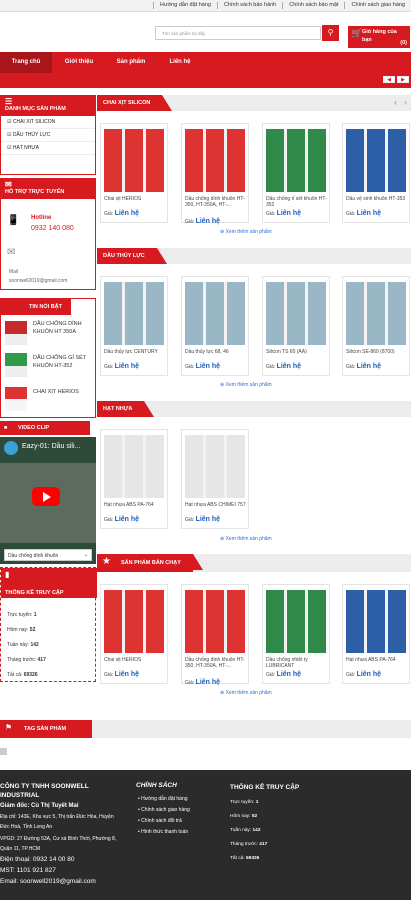 The width and height of the screenshot is (411, 900). Describe the element at coordinates (216, 352) in the screenshot. I see `product-name: Dầu thủy lực 68, 46` at that location.